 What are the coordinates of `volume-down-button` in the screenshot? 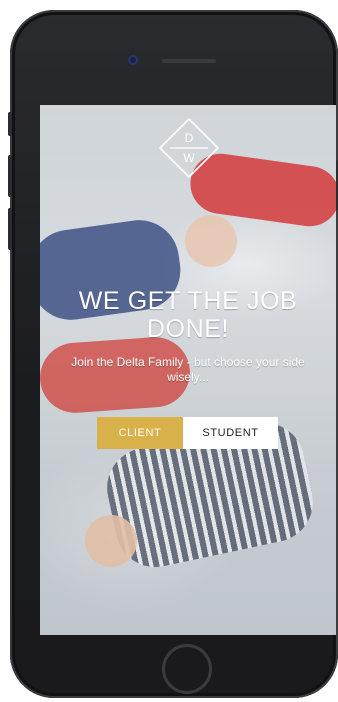 It's located at (10, 229).